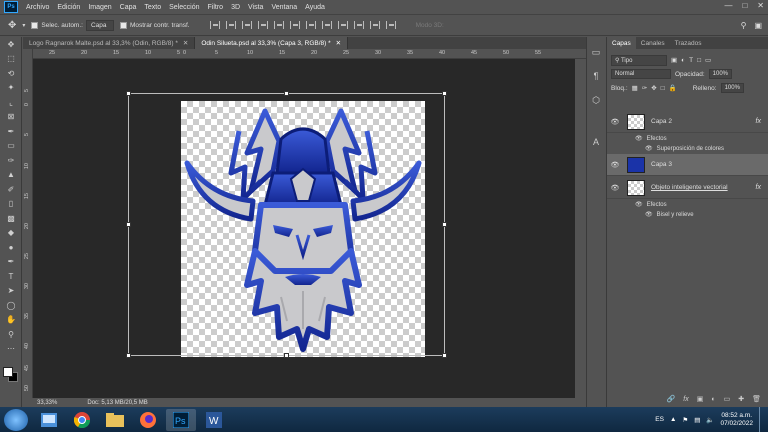  Describe the element at coordinates (685, 420) in the screenshot. I see `flag-icon: ⚑` at that location.